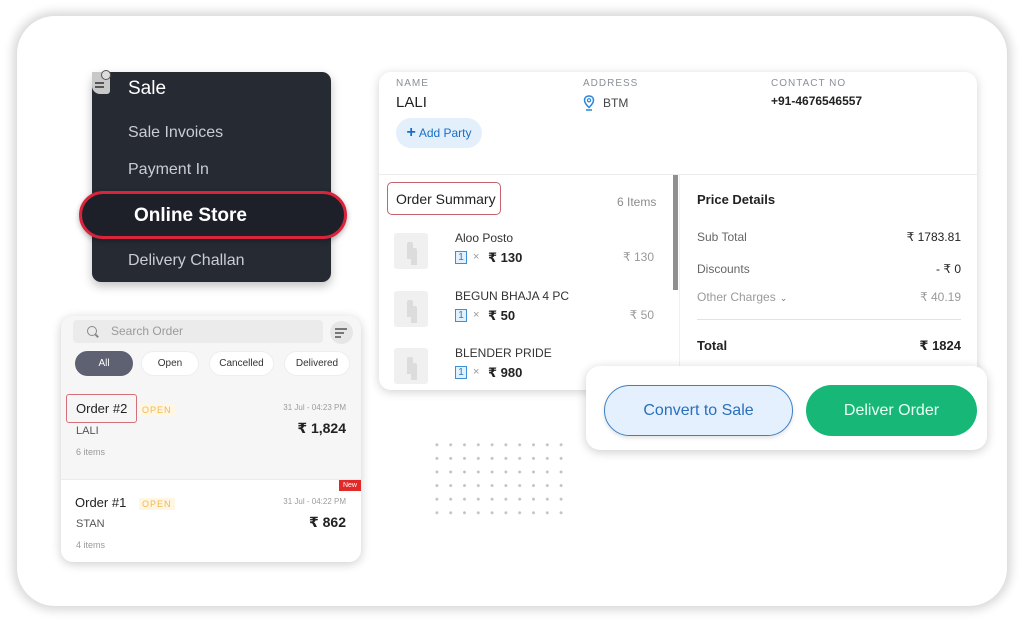  I want to click on order-party: LALI, so click(87, 431).